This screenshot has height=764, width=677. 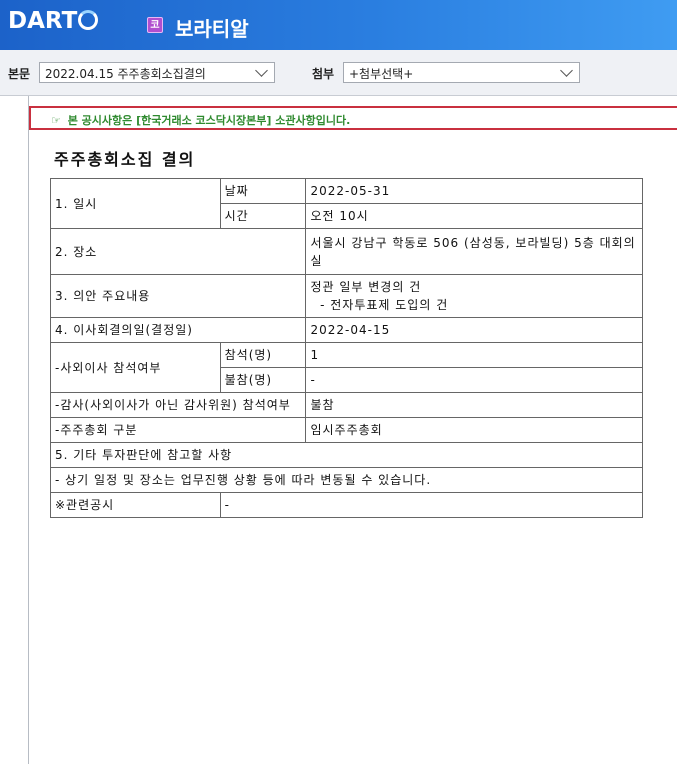 What do you see at coordinates (19, 74) in the screenshot?
I see `main-doc-label: 본문` at bounding box center [19, 74].